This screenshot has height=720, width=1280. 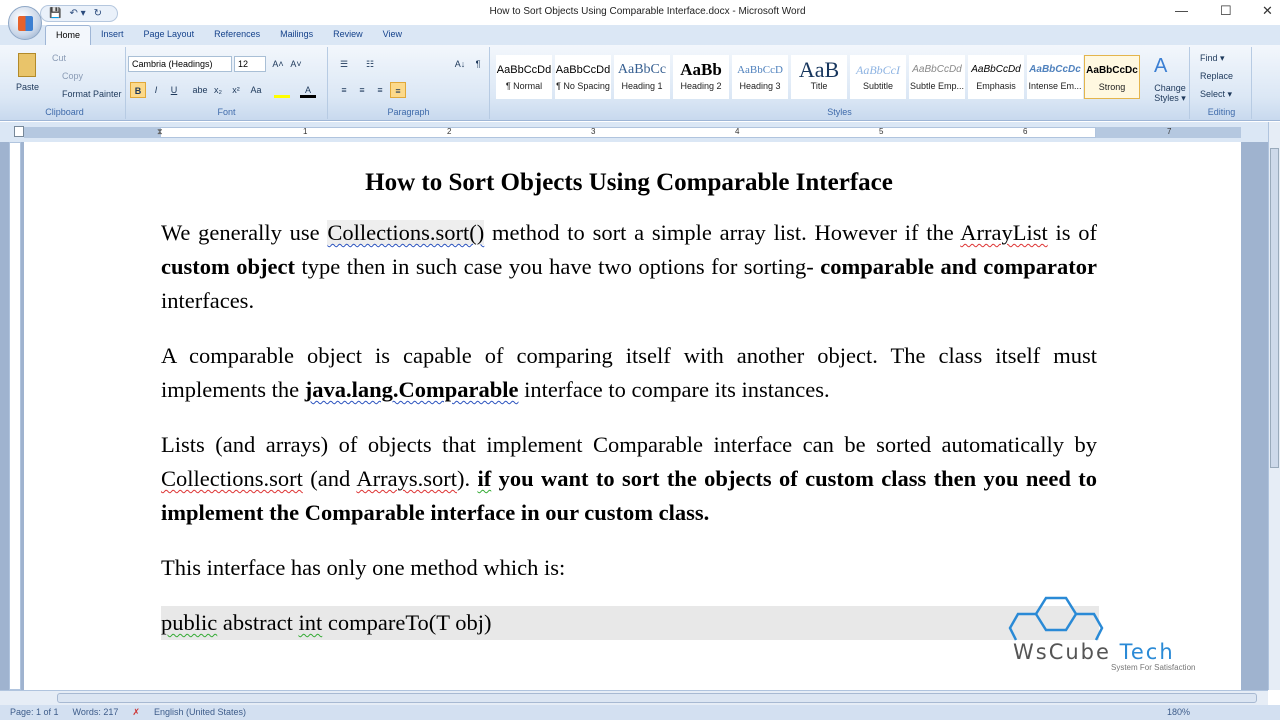 What do you see at coordinates (1170, 93) in the screenshot?
I see `change-styles-button: Change Styles ▾` at bounding box center [1170, 93].